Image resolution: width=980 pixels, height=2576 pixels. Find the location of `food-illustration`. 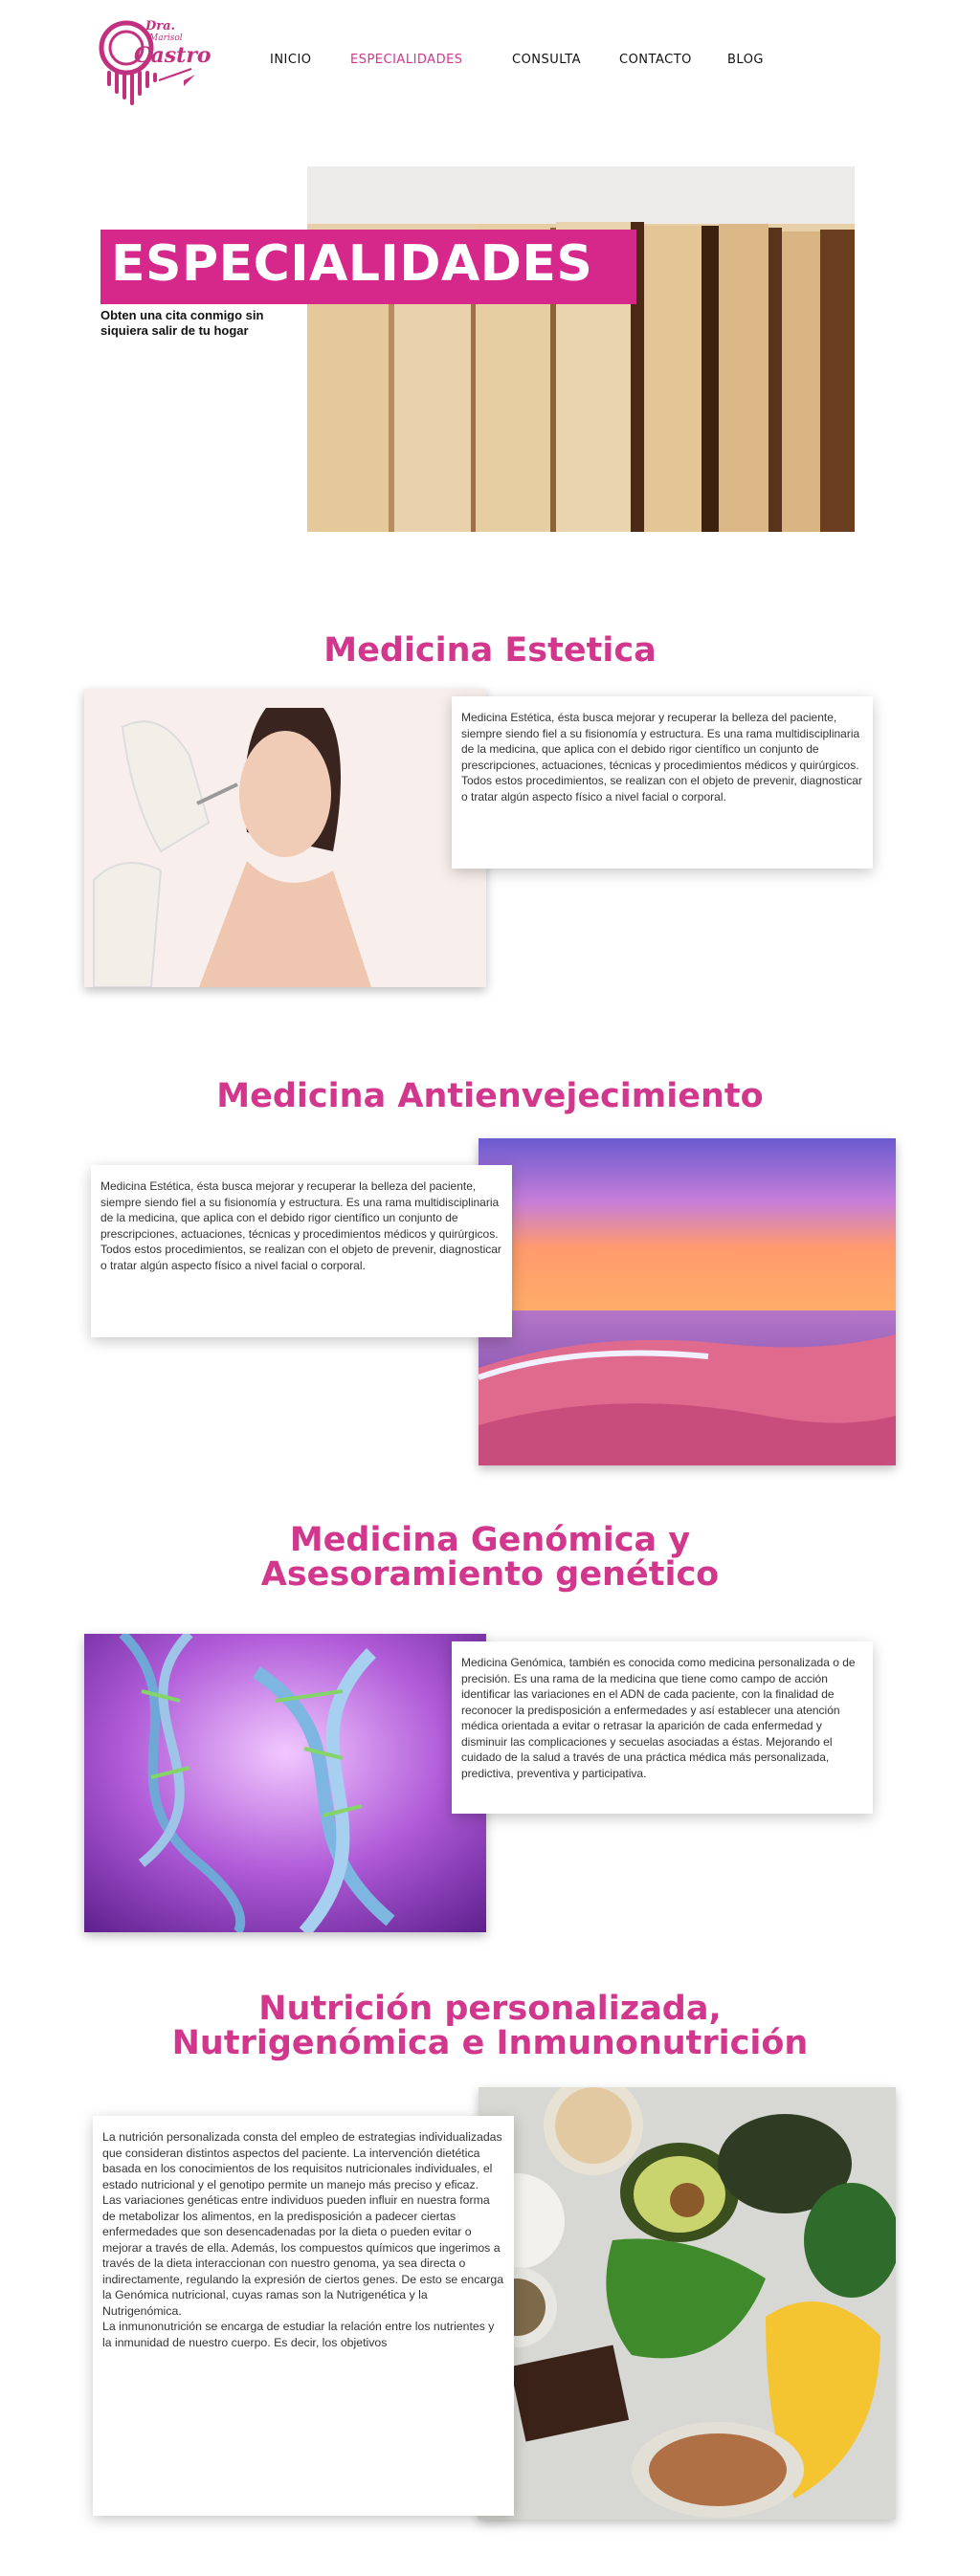

food-illustration is located at coordinates (687, 2303).